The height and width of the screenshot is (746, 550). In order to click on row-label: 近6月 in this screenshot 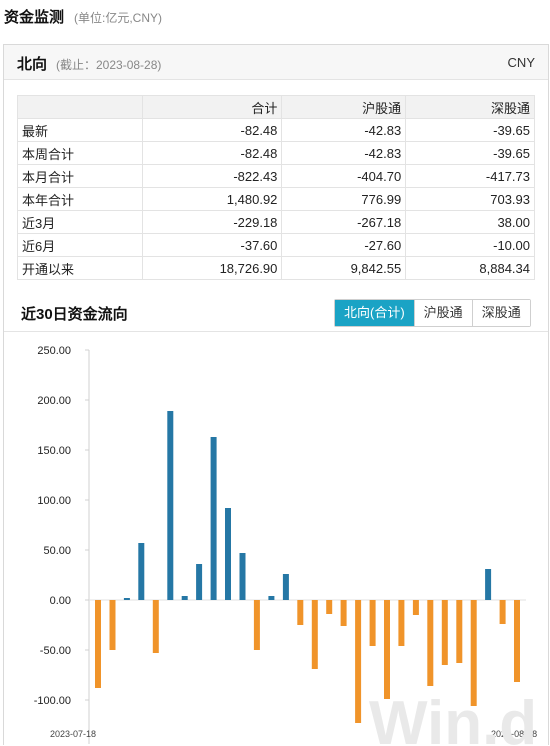, I will do `click(80, 245)`.